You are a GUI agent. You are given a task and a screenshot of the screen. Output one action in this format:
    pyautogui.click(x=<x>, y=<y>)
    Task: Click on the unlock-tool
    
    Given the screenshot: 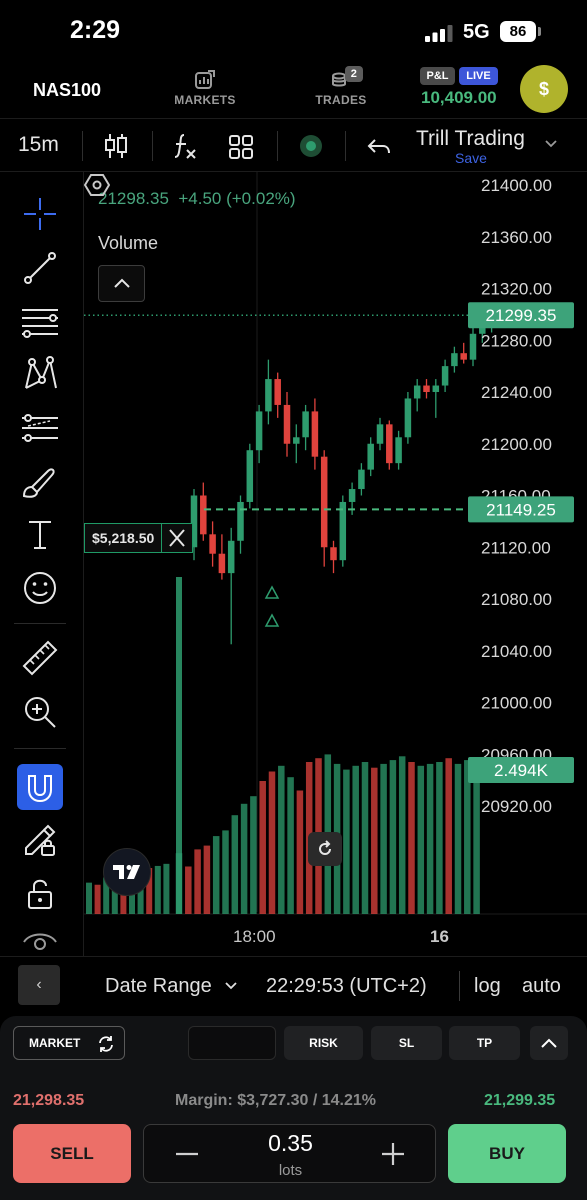 What is the action you would take?
    pyautogui.click(x=40, y=894)
    